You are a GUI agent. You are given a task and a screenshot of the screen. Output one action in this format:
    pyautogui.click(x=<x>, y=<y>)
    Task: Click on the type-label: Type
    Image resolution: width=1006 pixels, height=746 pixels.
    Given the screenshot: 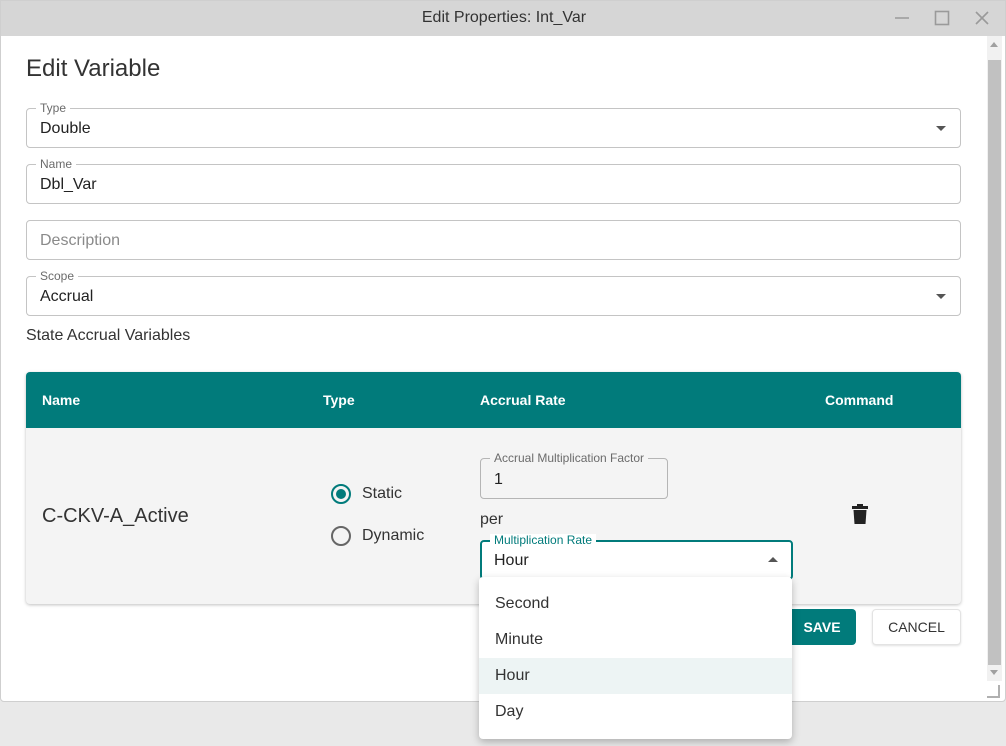 What is the action you would take?
    pyautogui.click(x=53, y=108)
    